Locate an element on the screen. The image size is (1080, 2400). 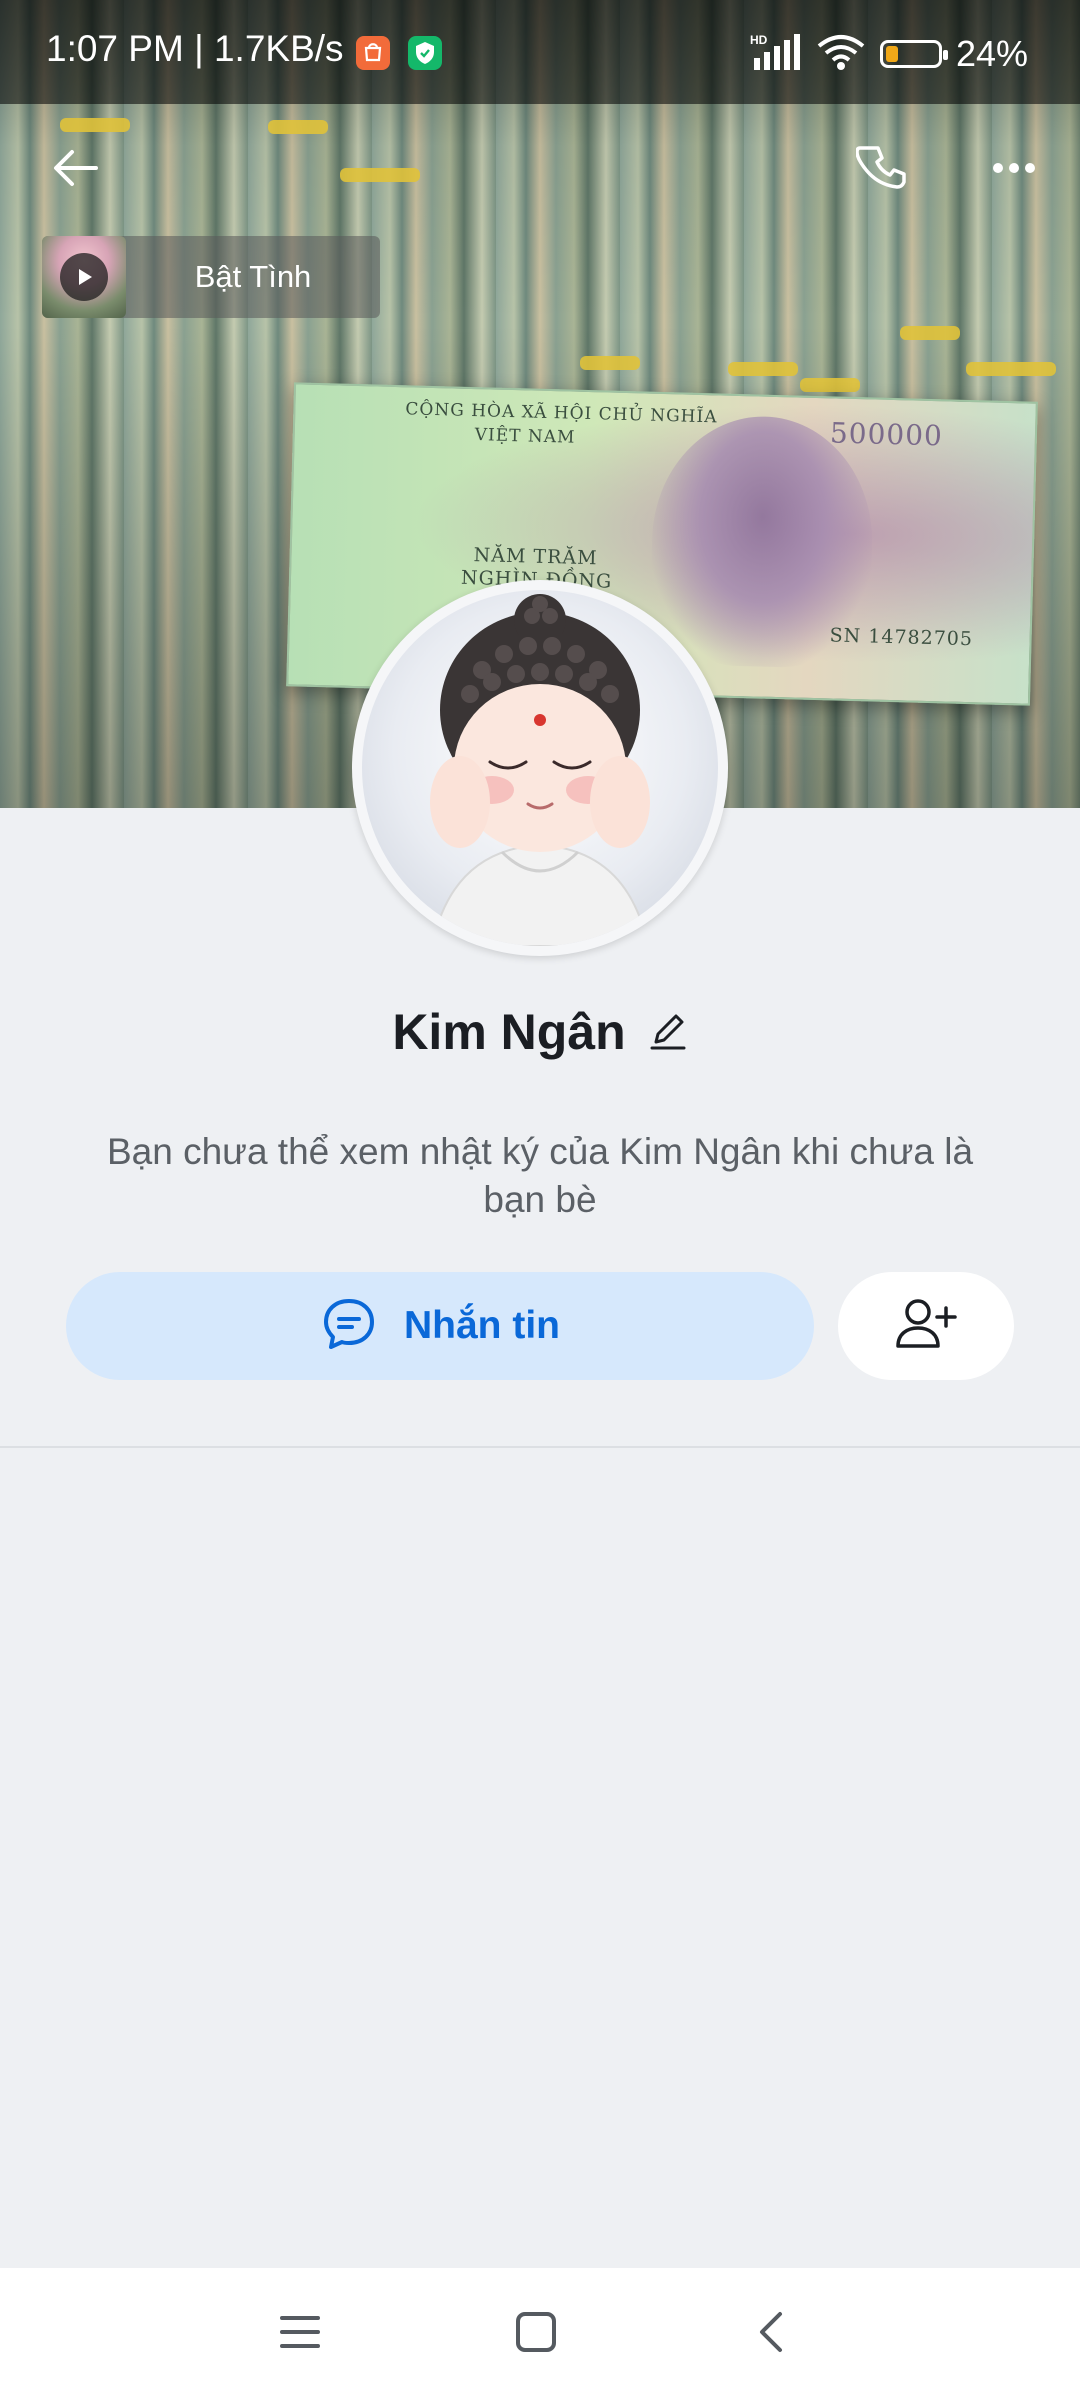
music-title: Bật Tình is located at coordinates (253, 276).